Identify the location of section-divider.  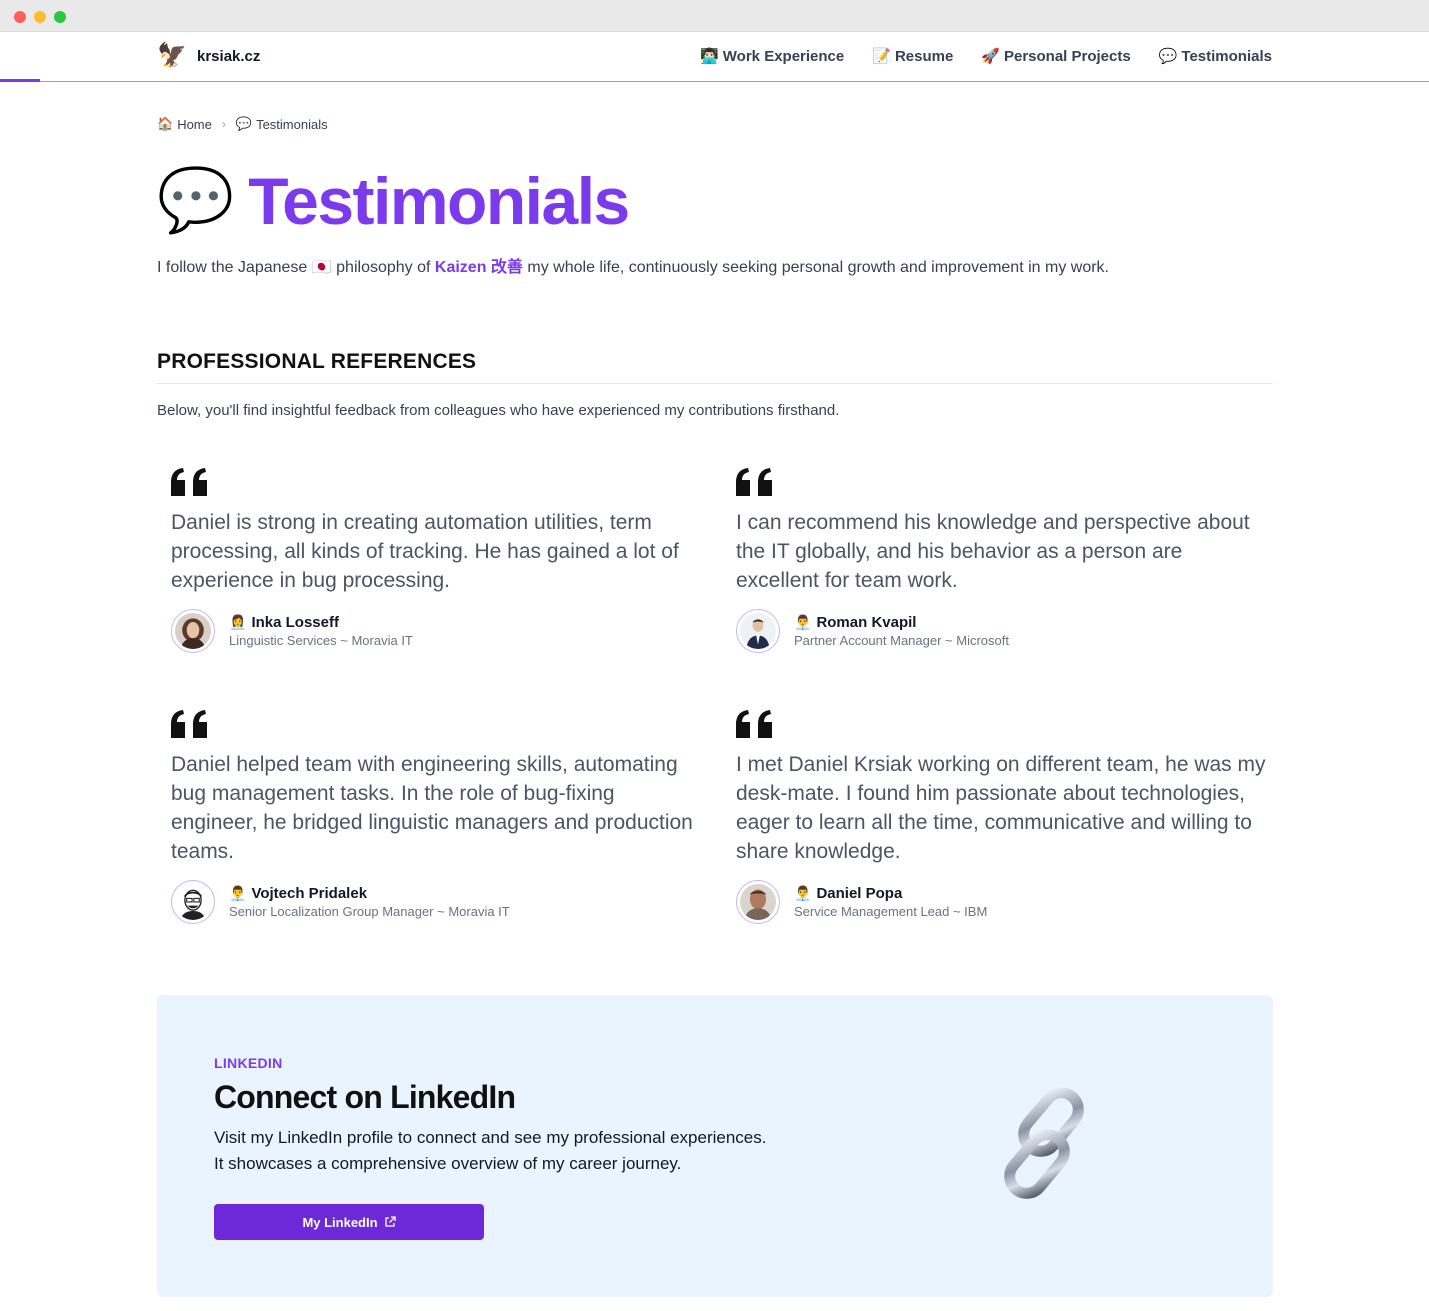
(715, 383).